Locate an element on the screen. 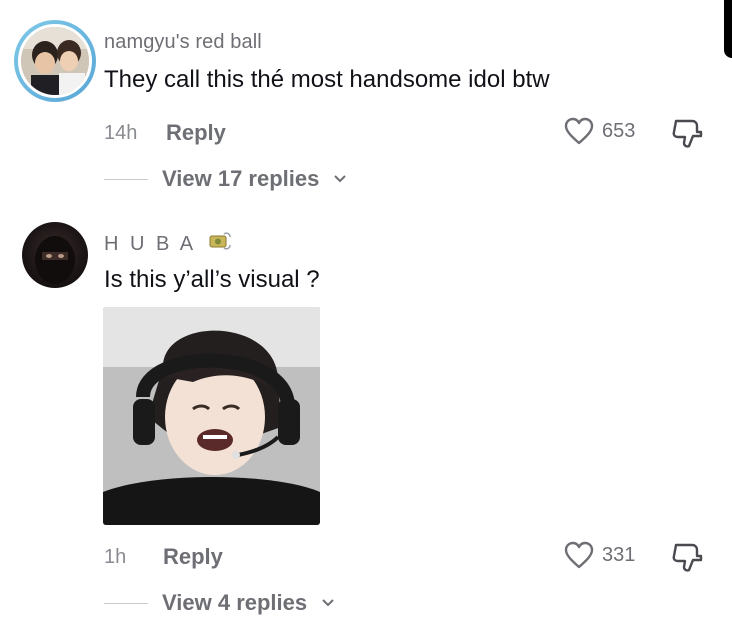 This screenshot has height=640, width=732. edge-mark is located at coordinates (728, 29).